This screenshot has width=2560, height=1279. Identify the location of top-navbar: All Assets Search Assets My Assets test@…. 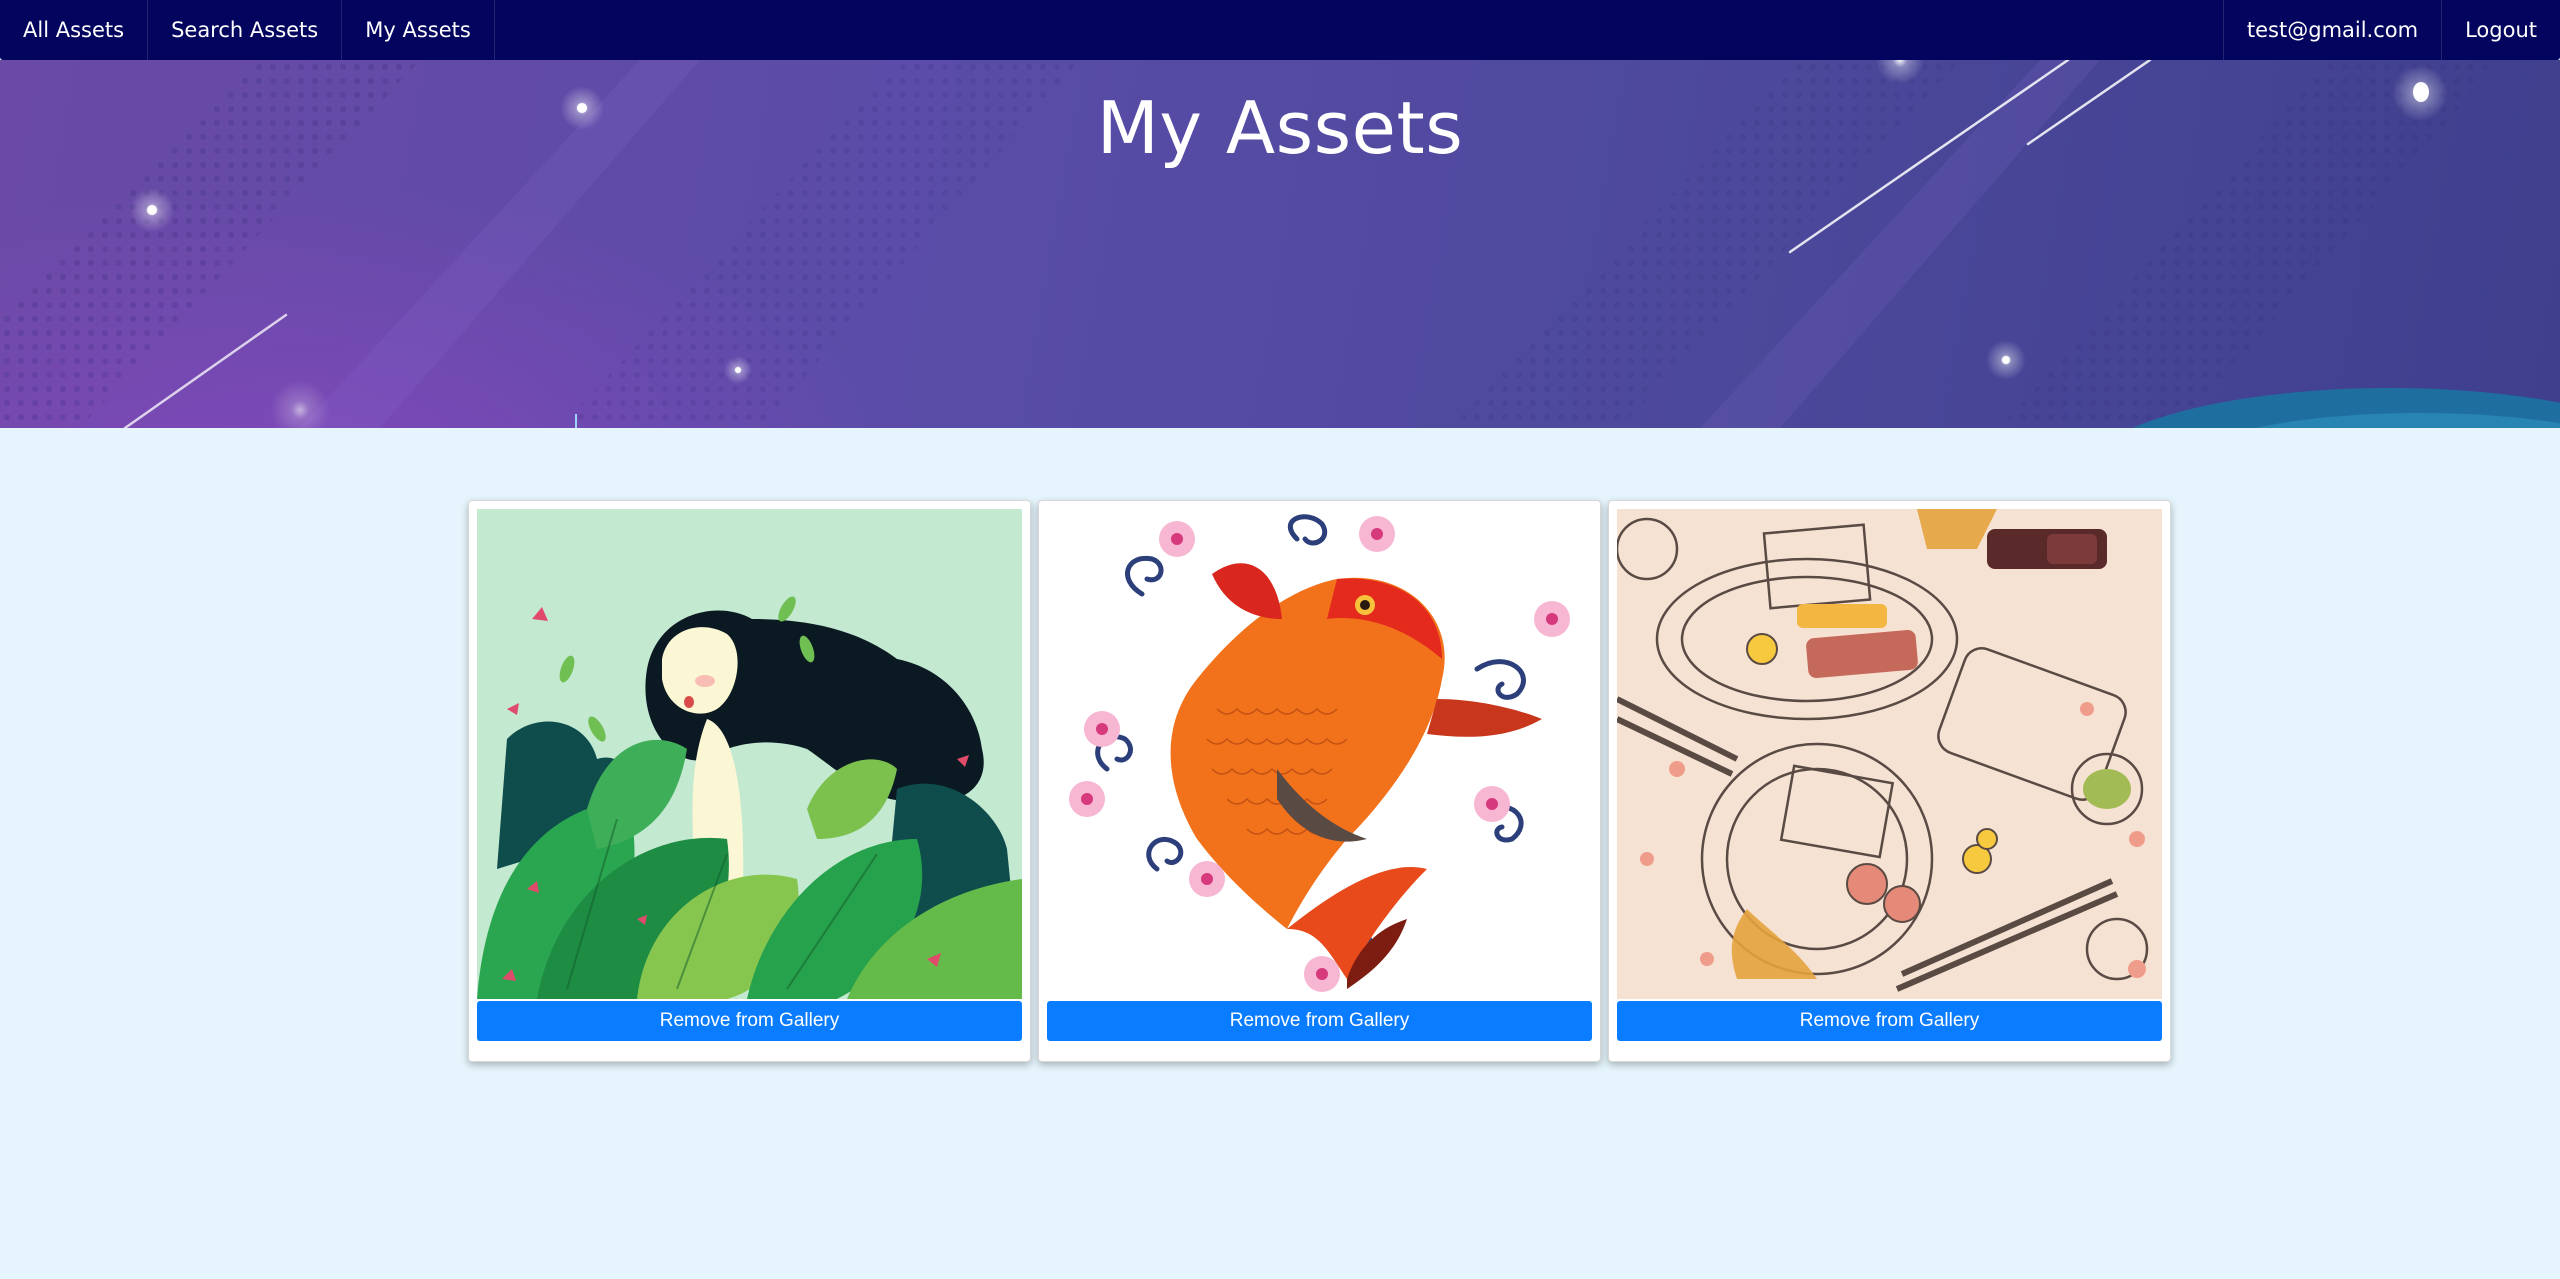
(1280, 30).